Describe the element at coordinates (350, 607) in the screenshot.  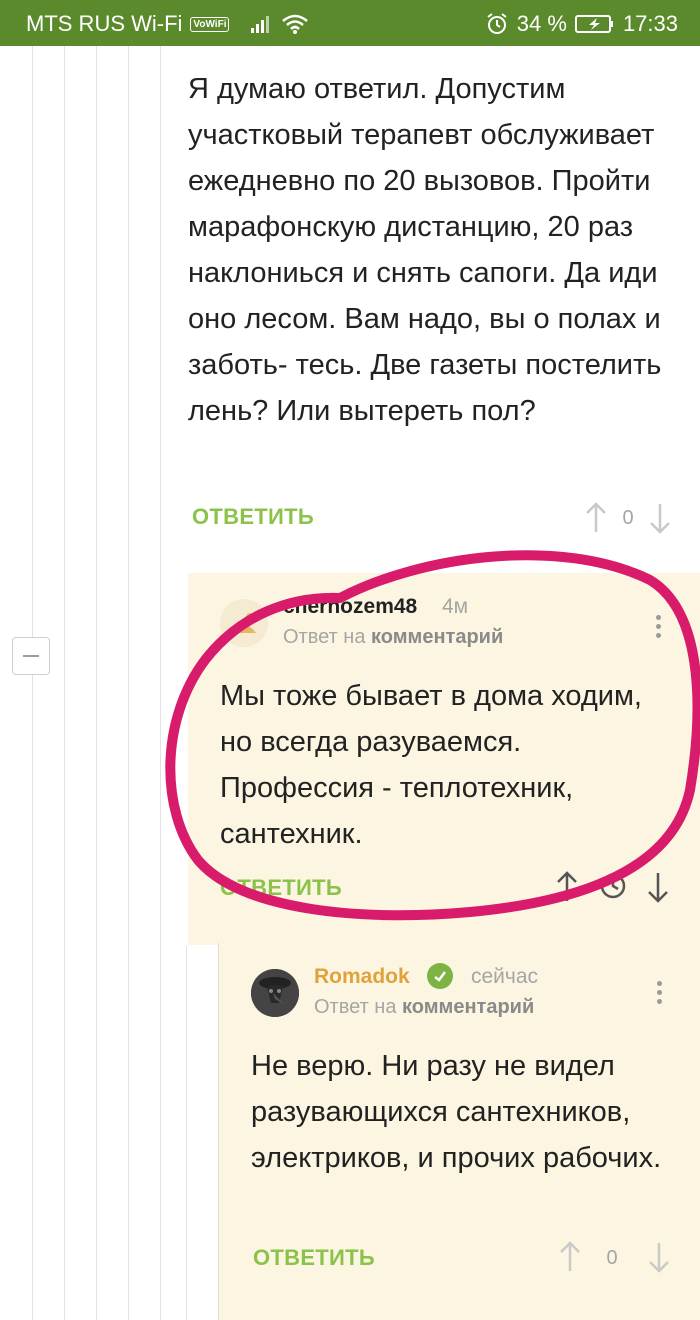
I see `author-name: chernozem48` at that location.